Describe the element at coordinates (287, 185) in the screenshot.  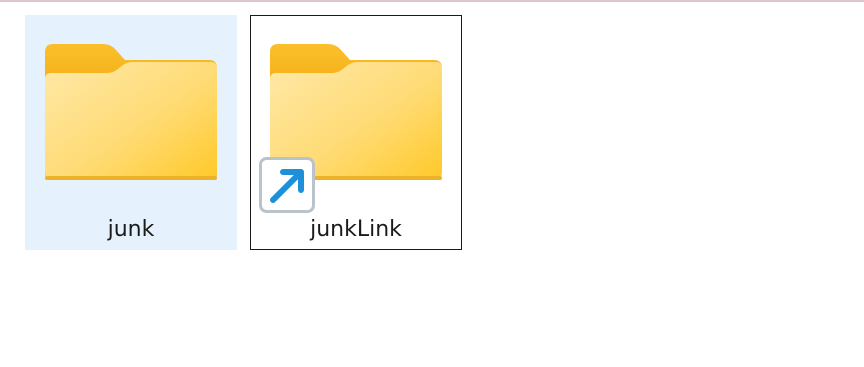
I see `shortcut-arrow-icon` at that location.